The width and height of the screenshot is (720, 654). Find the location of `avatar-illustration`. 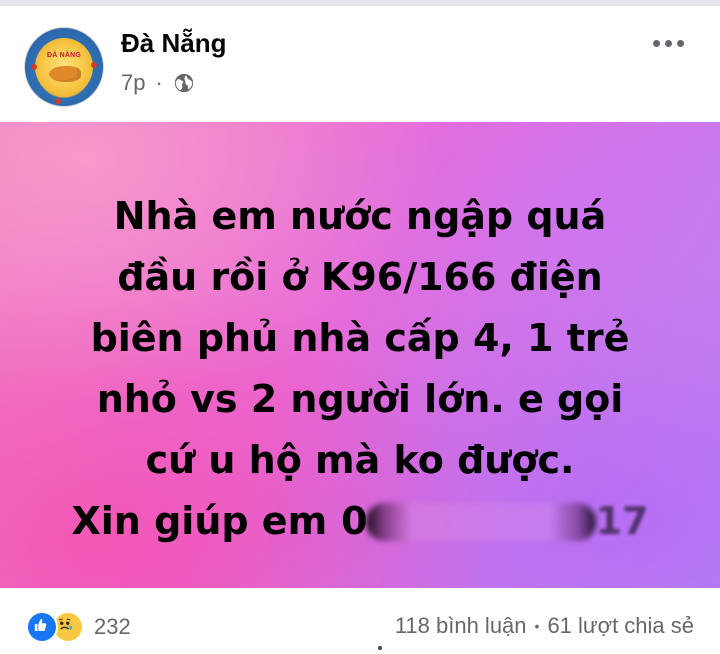

avatar-illustration is located at coordinates (65, 74).